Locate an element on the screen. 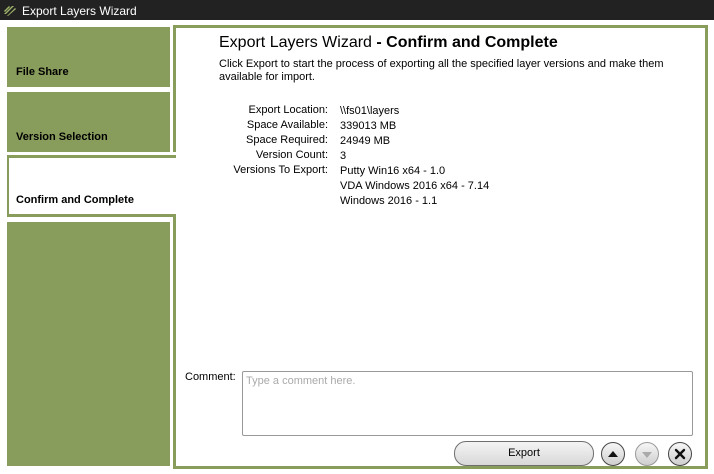 The width and height of the screenshot is (714, 474). export-button: Export is located at coordinates (524, 453).